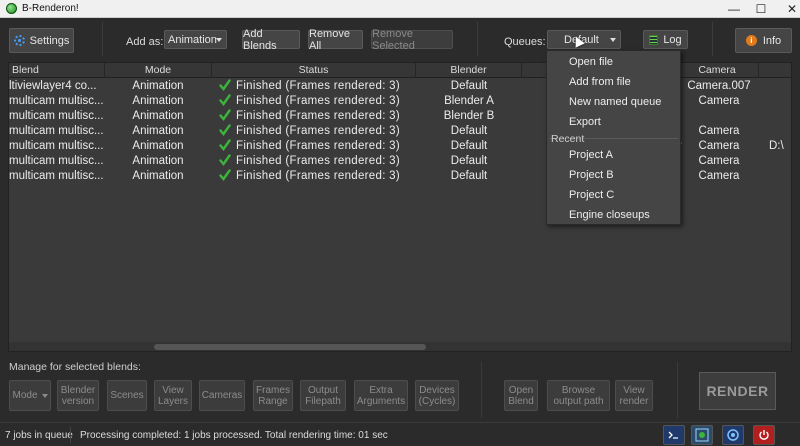 The width and height of the screenshot is (800, 446). I want to click on column-header-status: Status, so click(314, 70).